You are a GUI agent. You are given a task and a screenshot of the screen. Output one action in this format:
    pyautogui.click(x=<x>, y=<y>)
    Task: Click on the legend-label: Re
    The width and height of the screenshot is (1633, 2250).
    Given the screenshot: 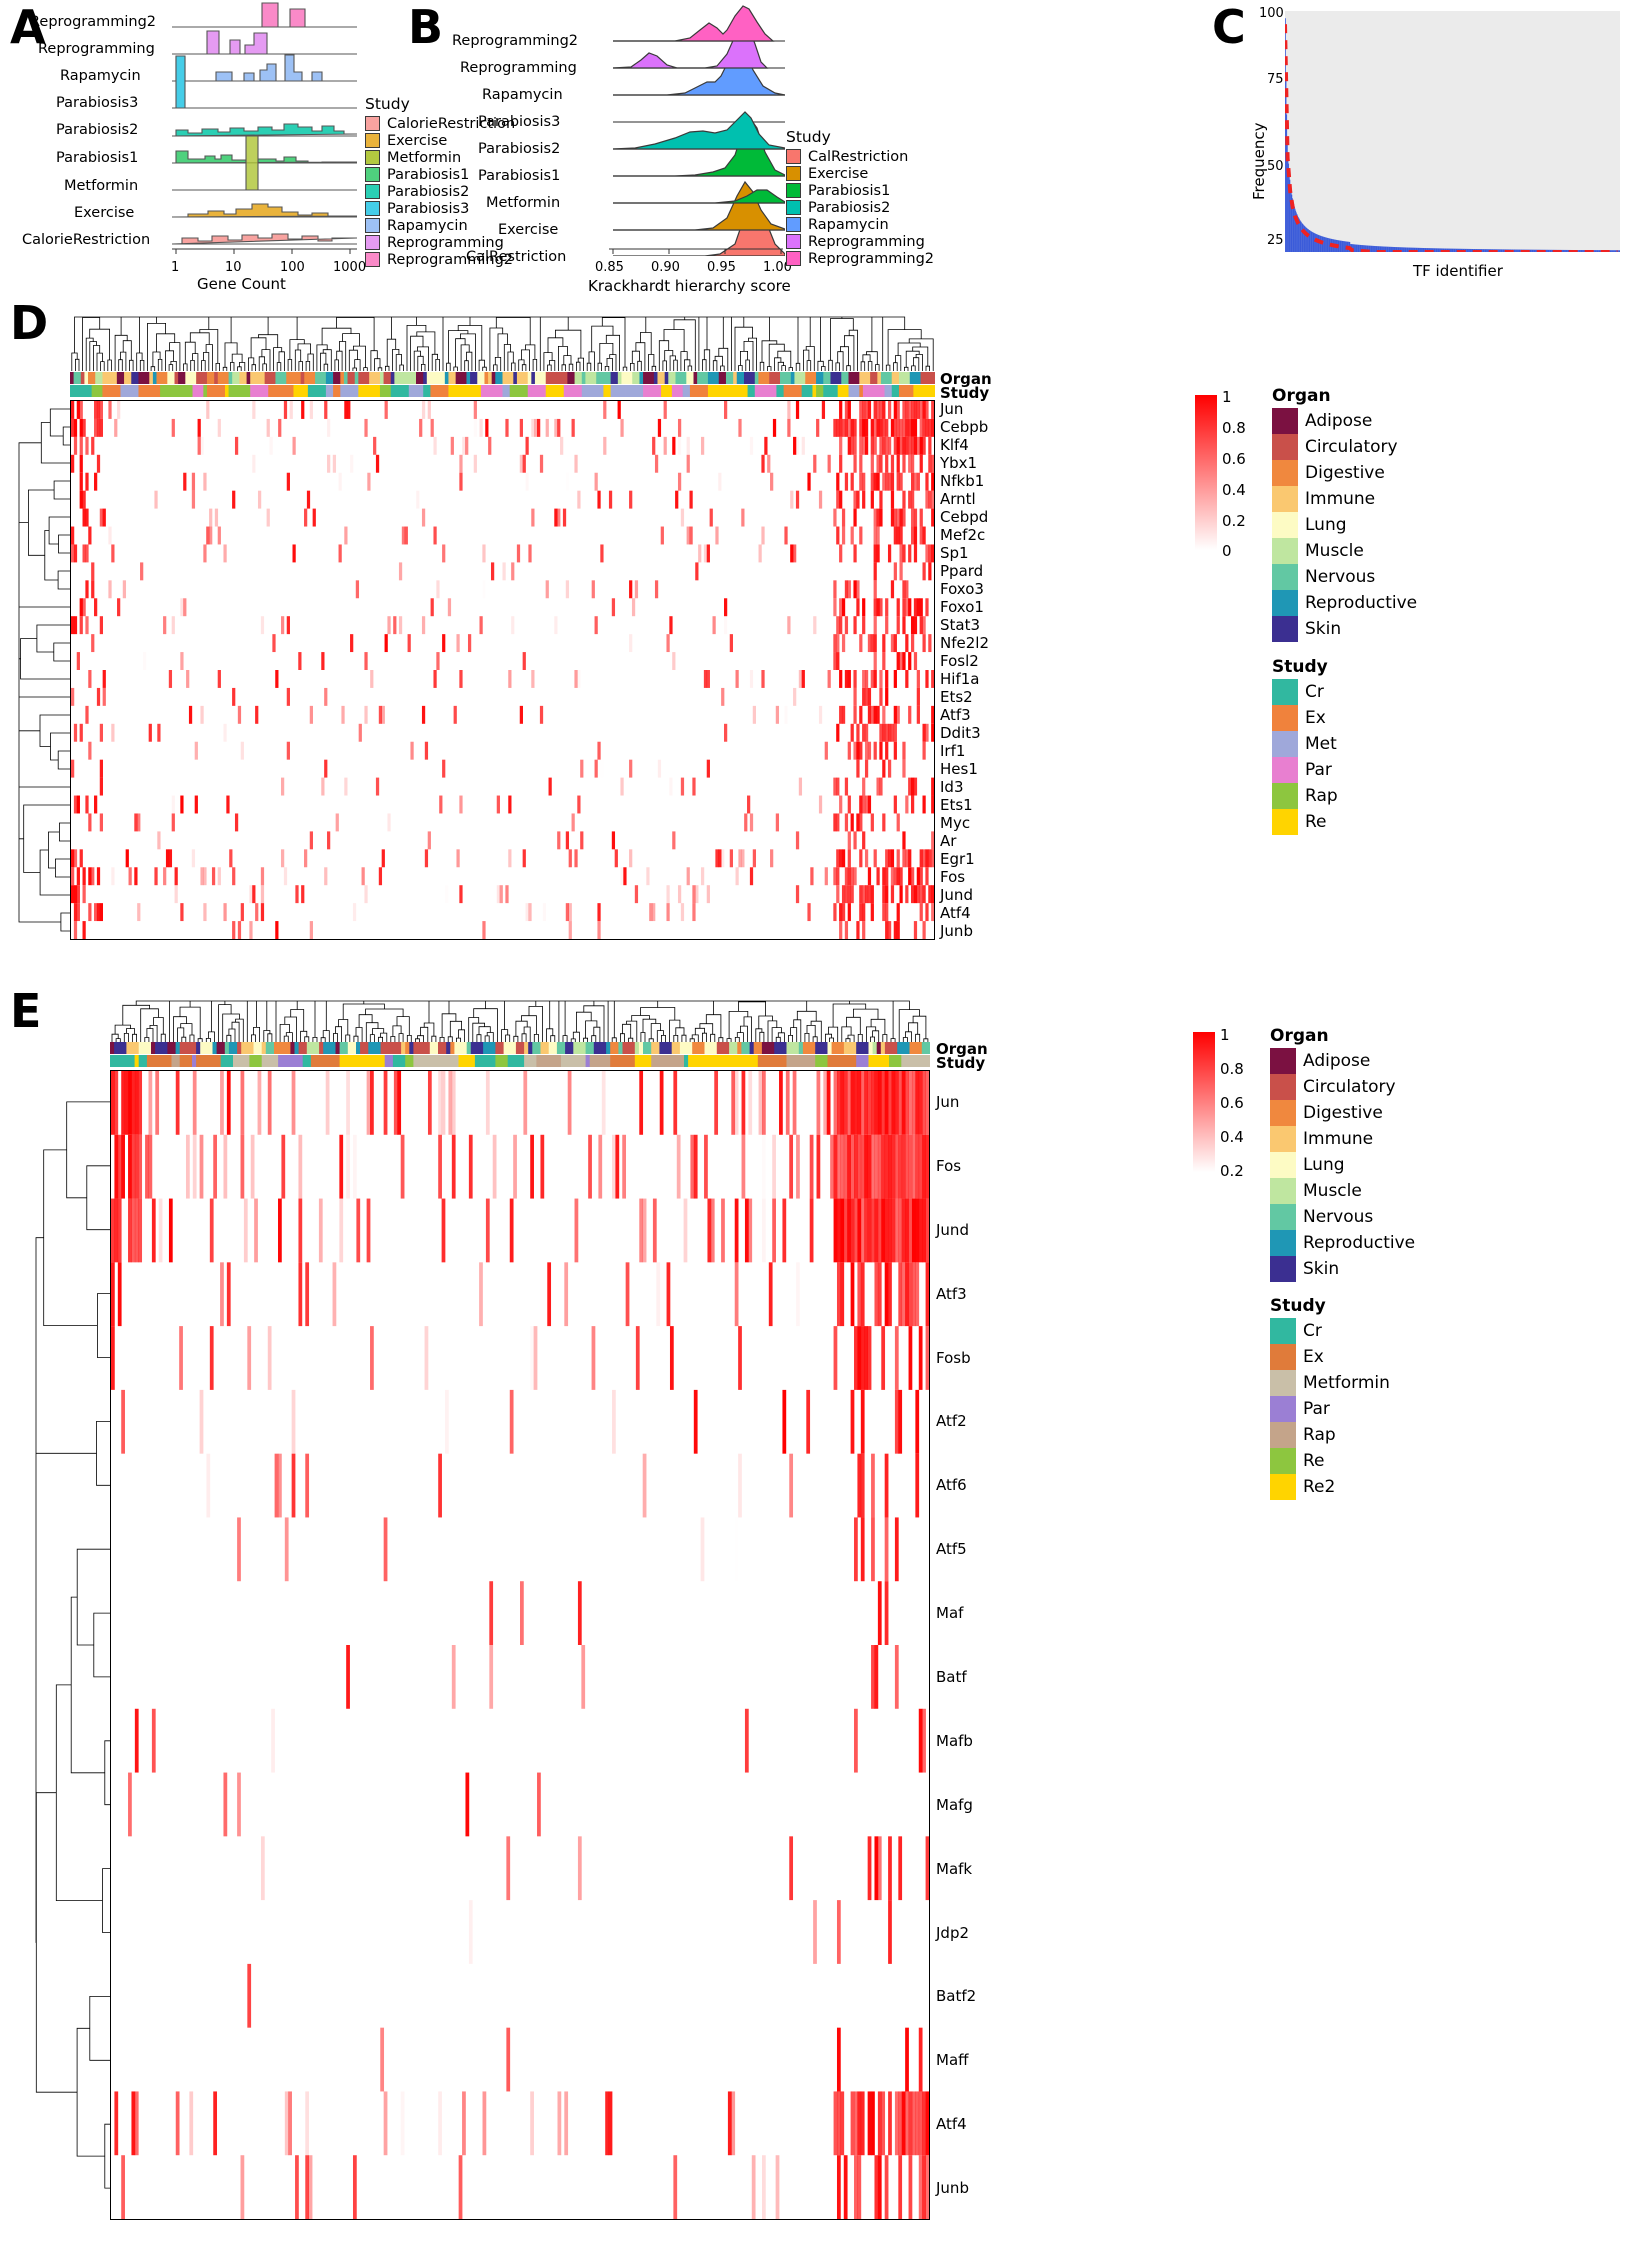 What is the action you would take?
    pyautogui.click(x=1314, y=1461)
    